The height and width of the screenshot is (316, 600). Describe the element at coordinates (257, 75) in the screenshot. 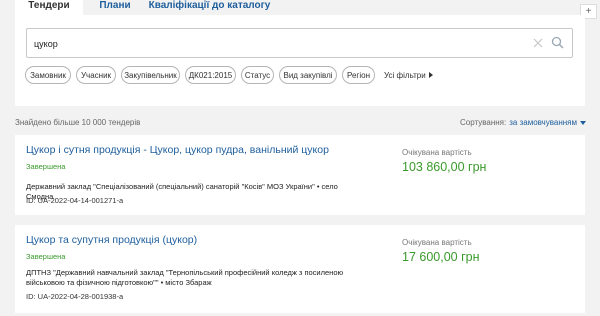

I see `filter-status: Статус` at that location.